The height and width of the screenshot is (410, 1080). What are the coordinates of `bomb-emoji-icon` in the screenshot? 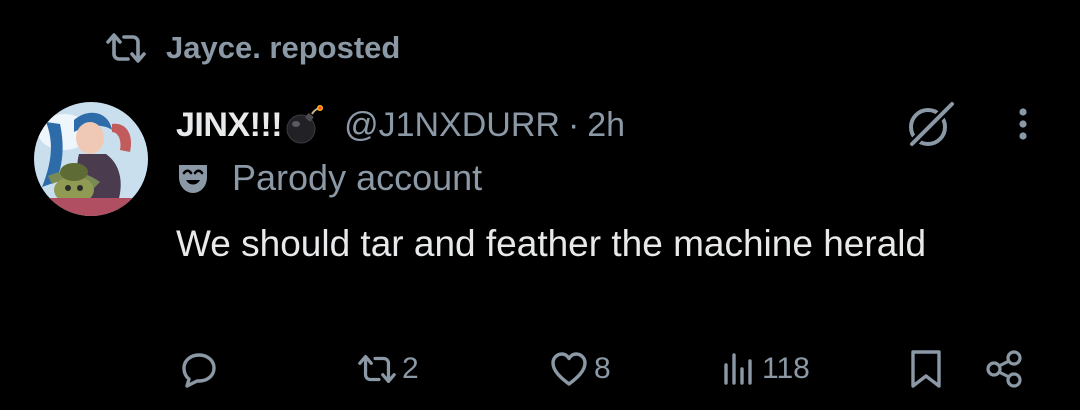 It's located at (305, 124).